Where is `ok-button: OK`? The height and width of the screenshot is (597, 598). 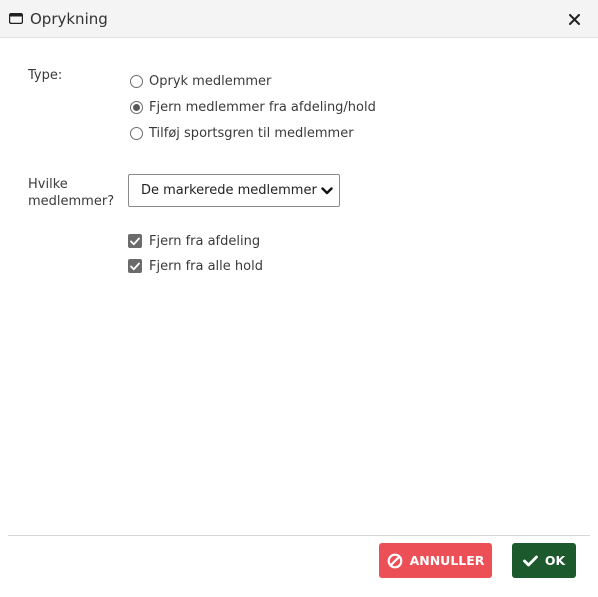 ok-button: OK is located at coordinates (544, 560).